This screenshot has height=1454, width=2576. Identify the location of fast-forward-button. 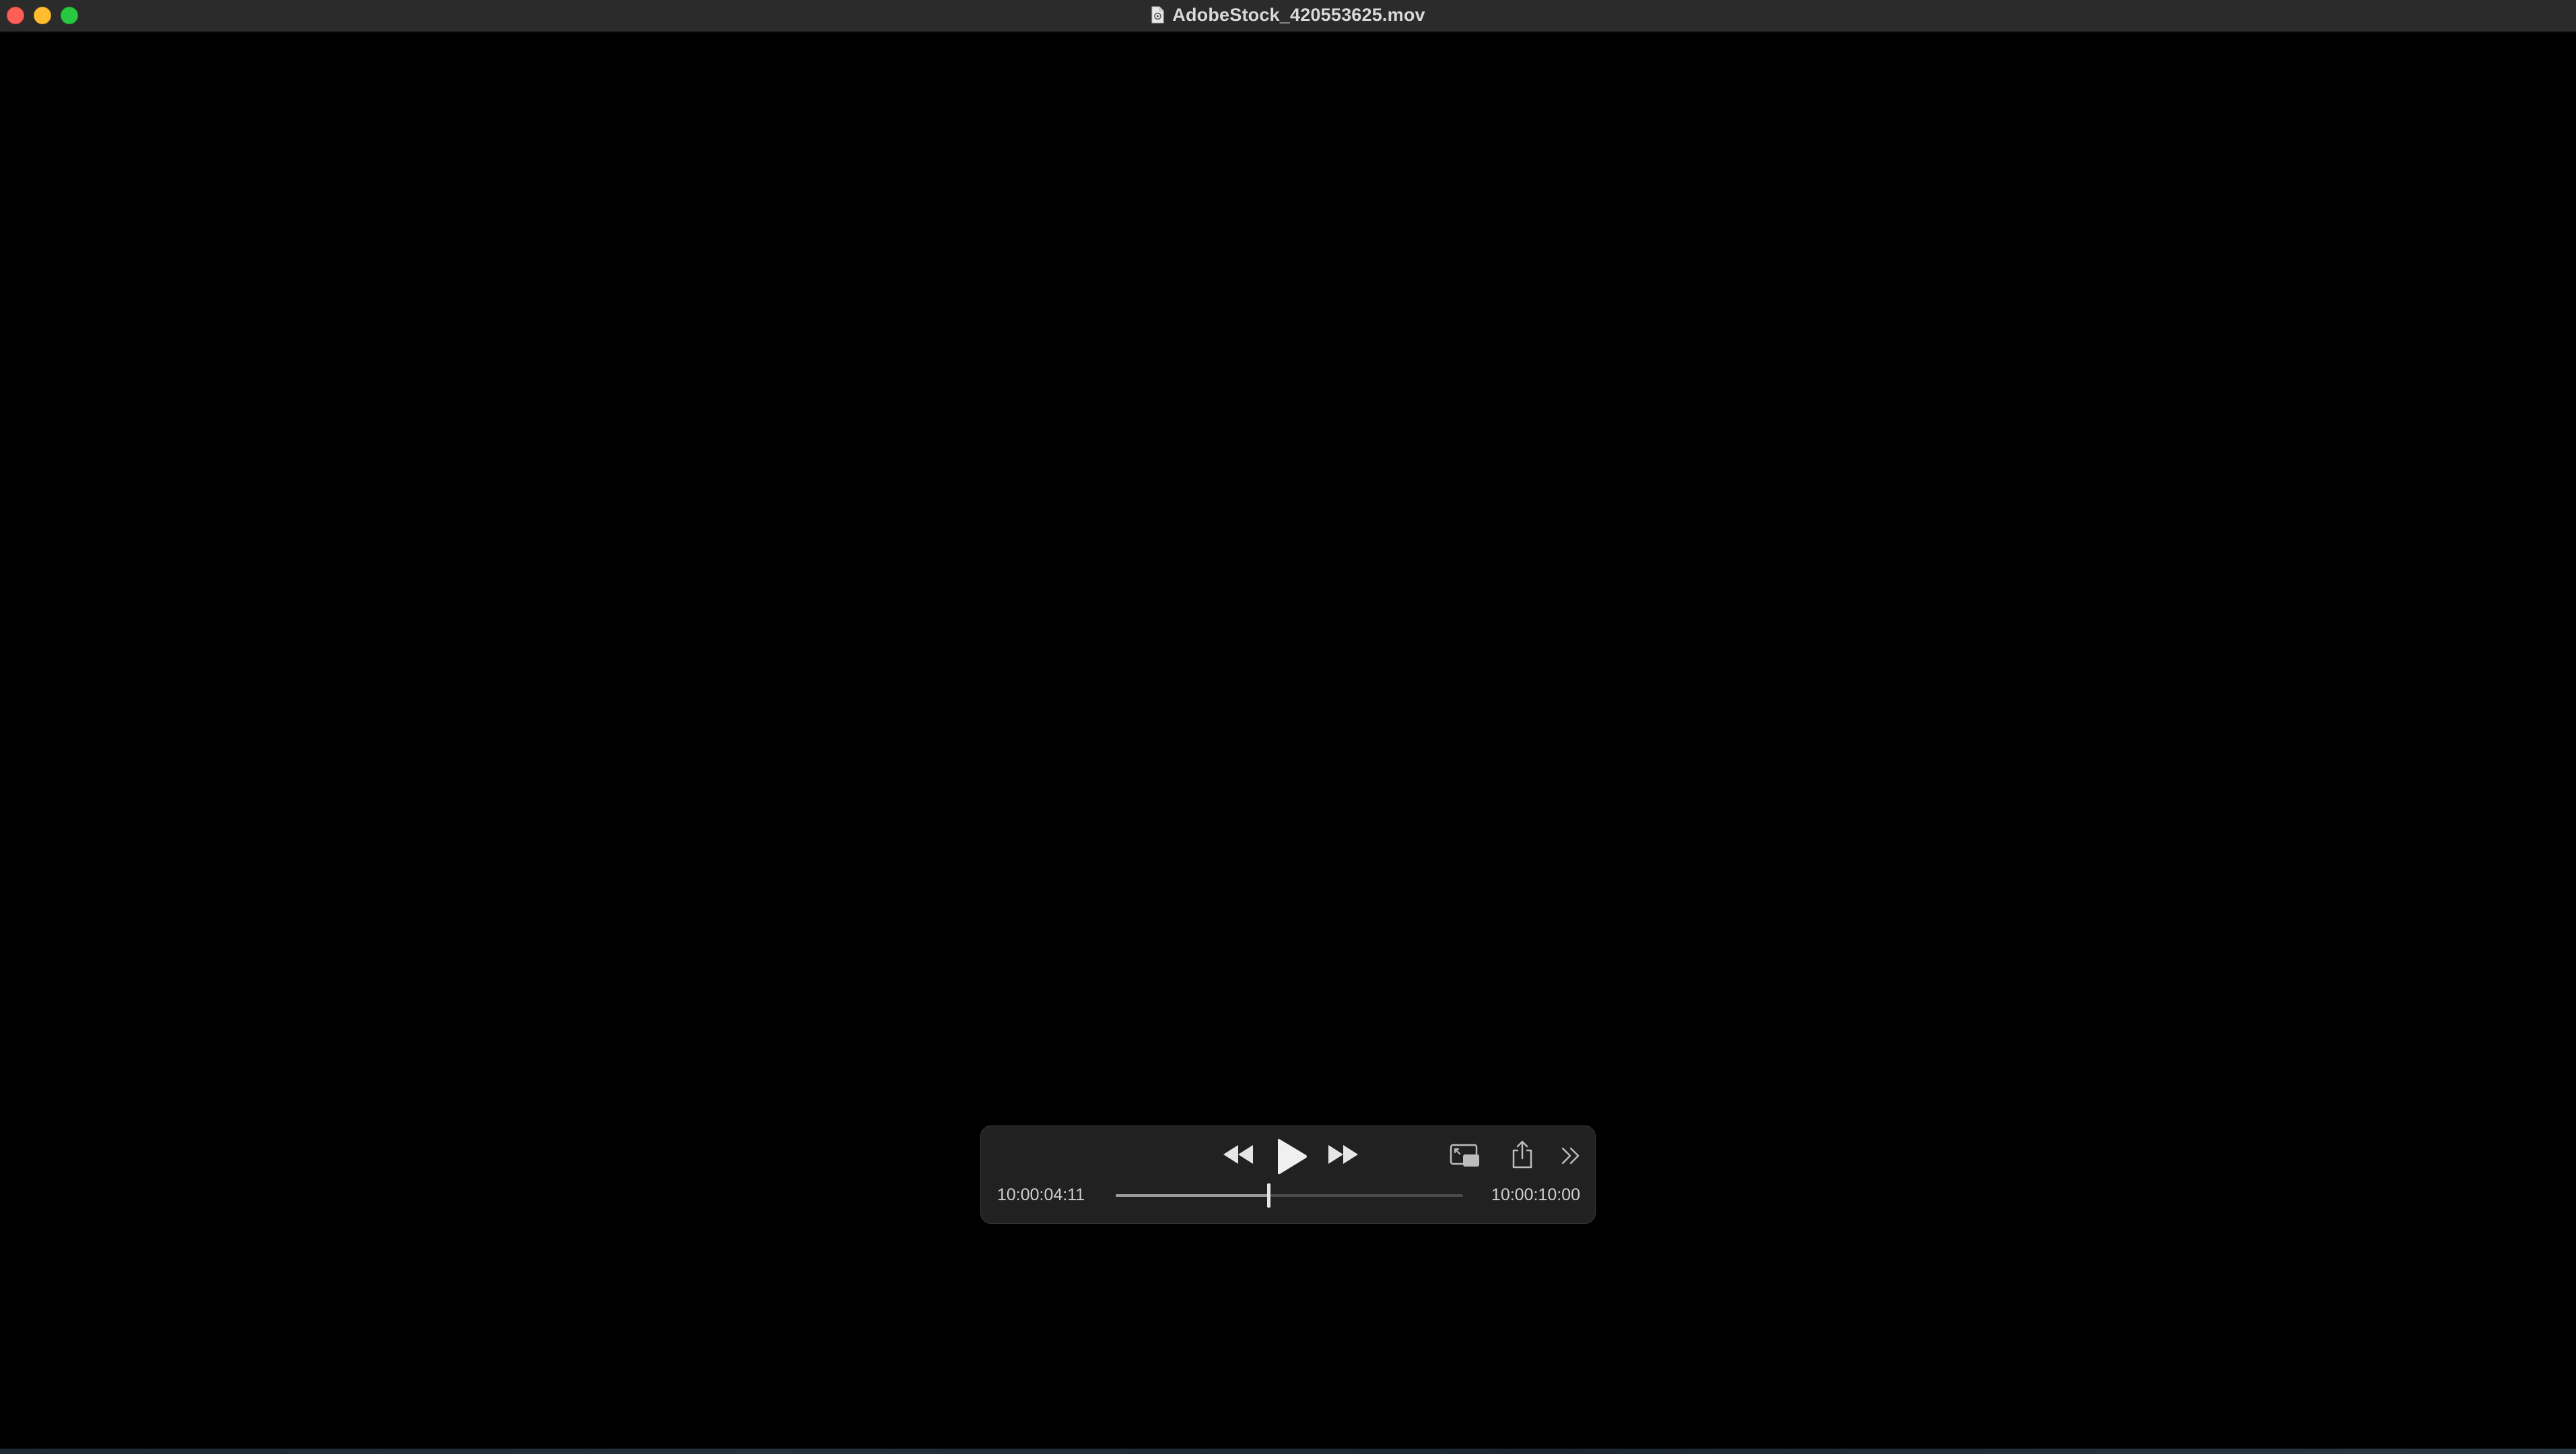
(1343, 1154).